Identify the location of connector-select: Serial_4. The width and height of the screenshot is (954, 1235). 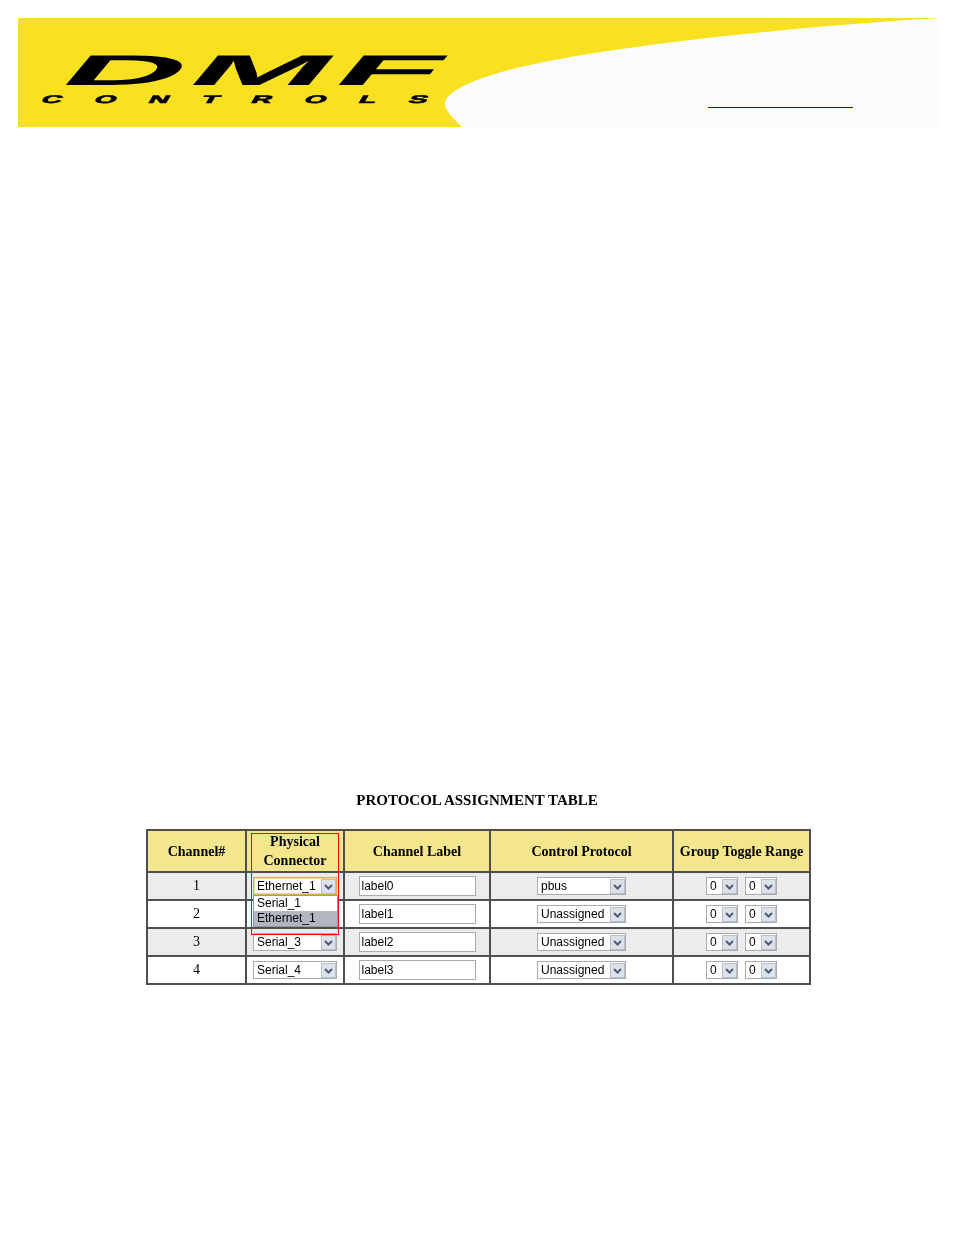
(295, 970).